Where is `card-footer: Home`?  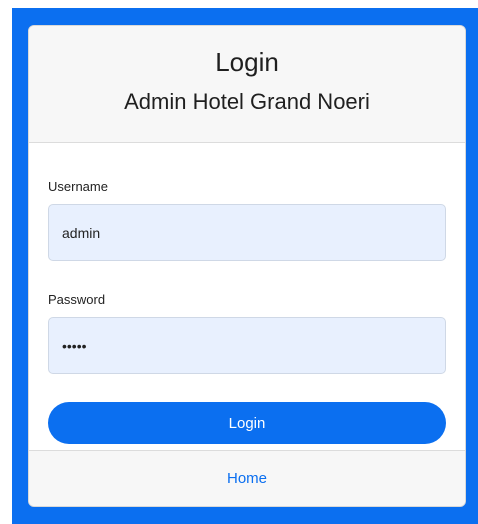 card-footer: Home is located at coordinates (247, 478).